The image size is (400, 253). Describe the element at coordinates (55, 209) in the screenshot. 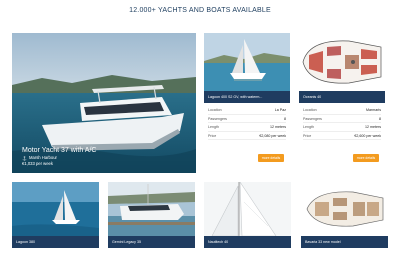

I see `sailing-catamaran-photo` at that location.